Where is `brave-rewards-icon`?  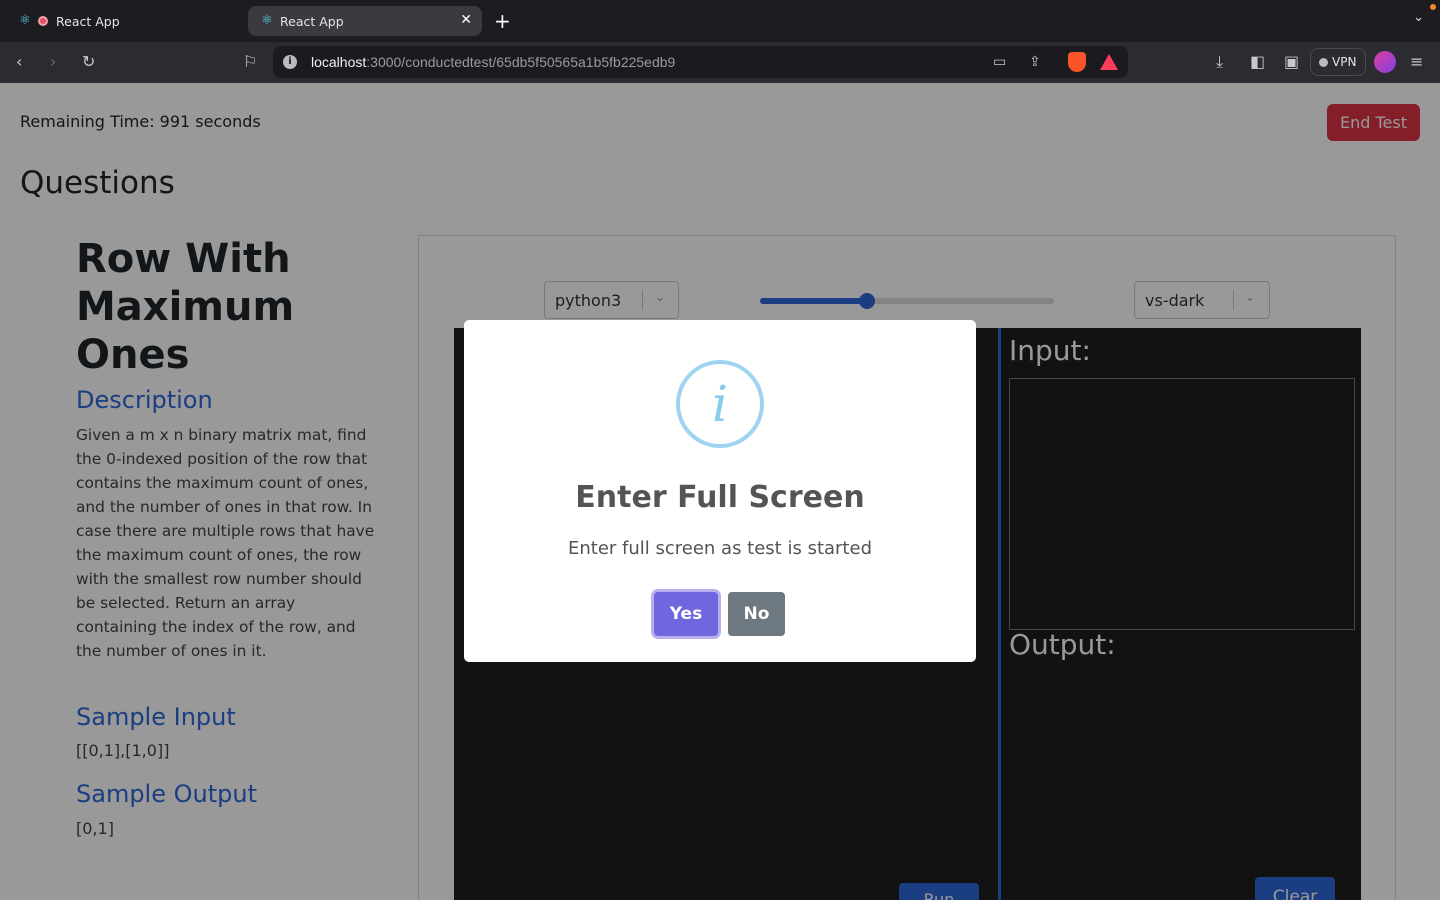 brave-rewards-icon is located at coordinates (1109, 62).